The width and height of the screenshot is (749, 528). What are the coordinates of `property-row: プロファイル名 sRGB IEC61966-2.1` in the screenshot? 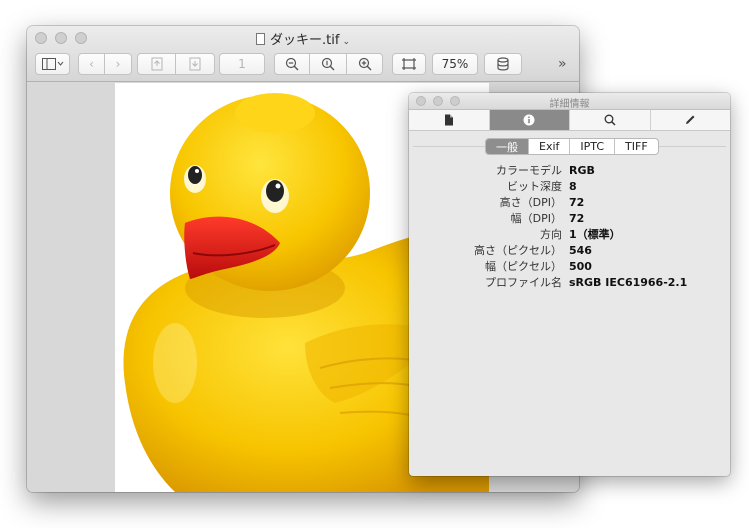 It's located at (569, 282).